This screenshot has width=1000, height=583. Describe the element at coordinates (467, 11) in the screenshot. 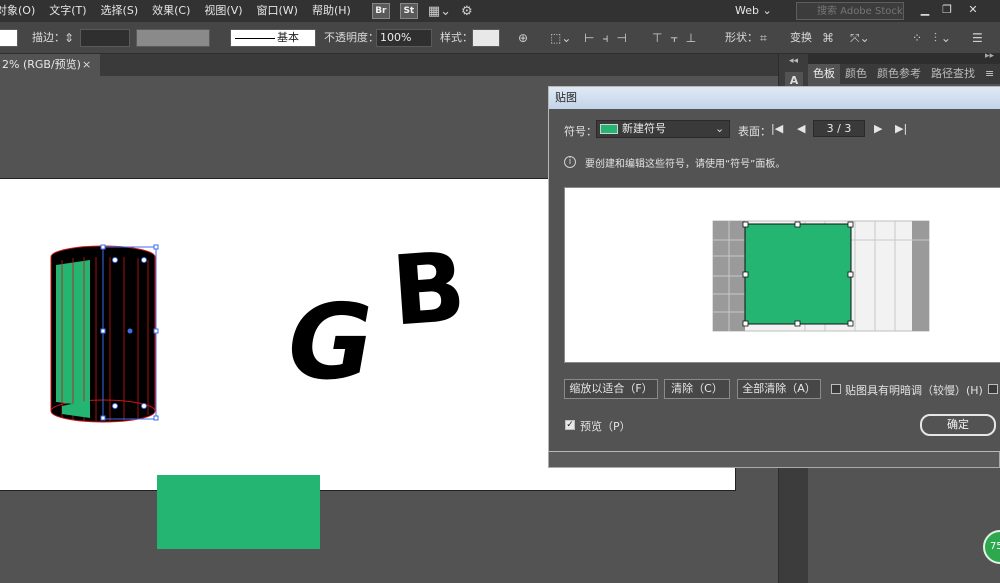

I see `gpu-performance-icon: ⚙` at that location.